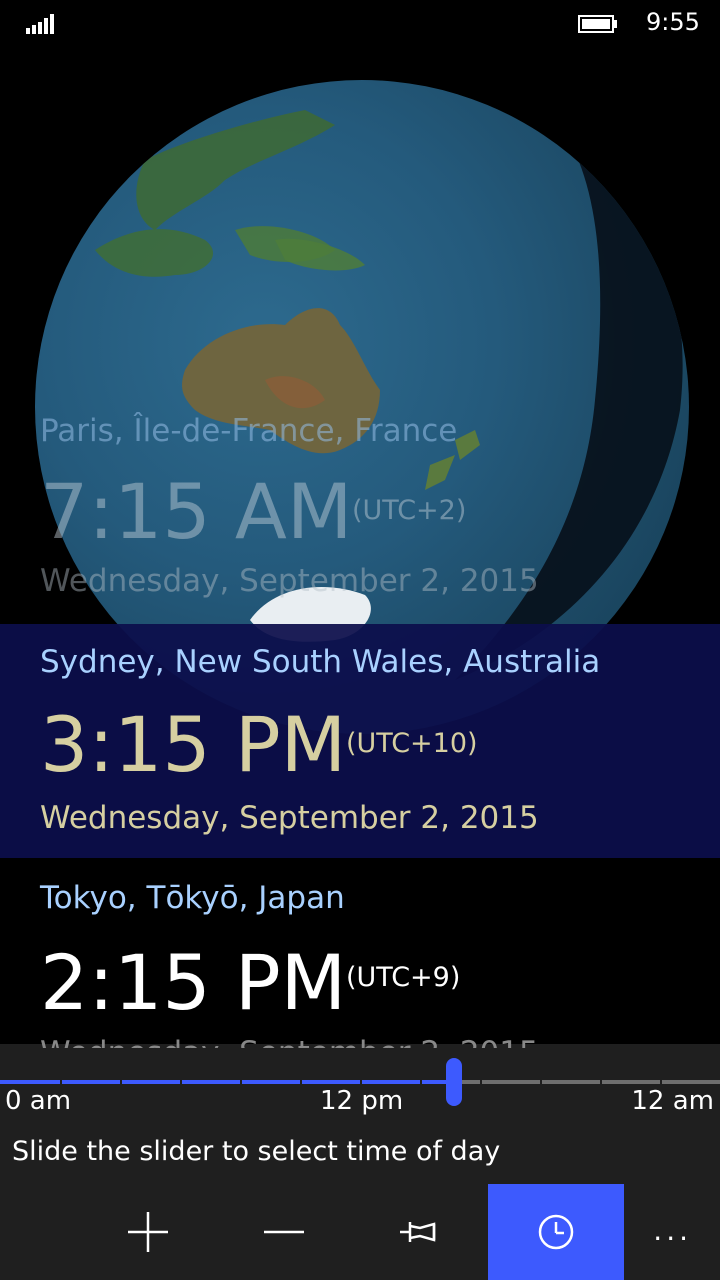 This screenshot has height=1280, width=720. What do you see at coordinates (193, 744) in the screenshot?
I see `city-time: 3:15 PM` at bounding box center [193, 744].